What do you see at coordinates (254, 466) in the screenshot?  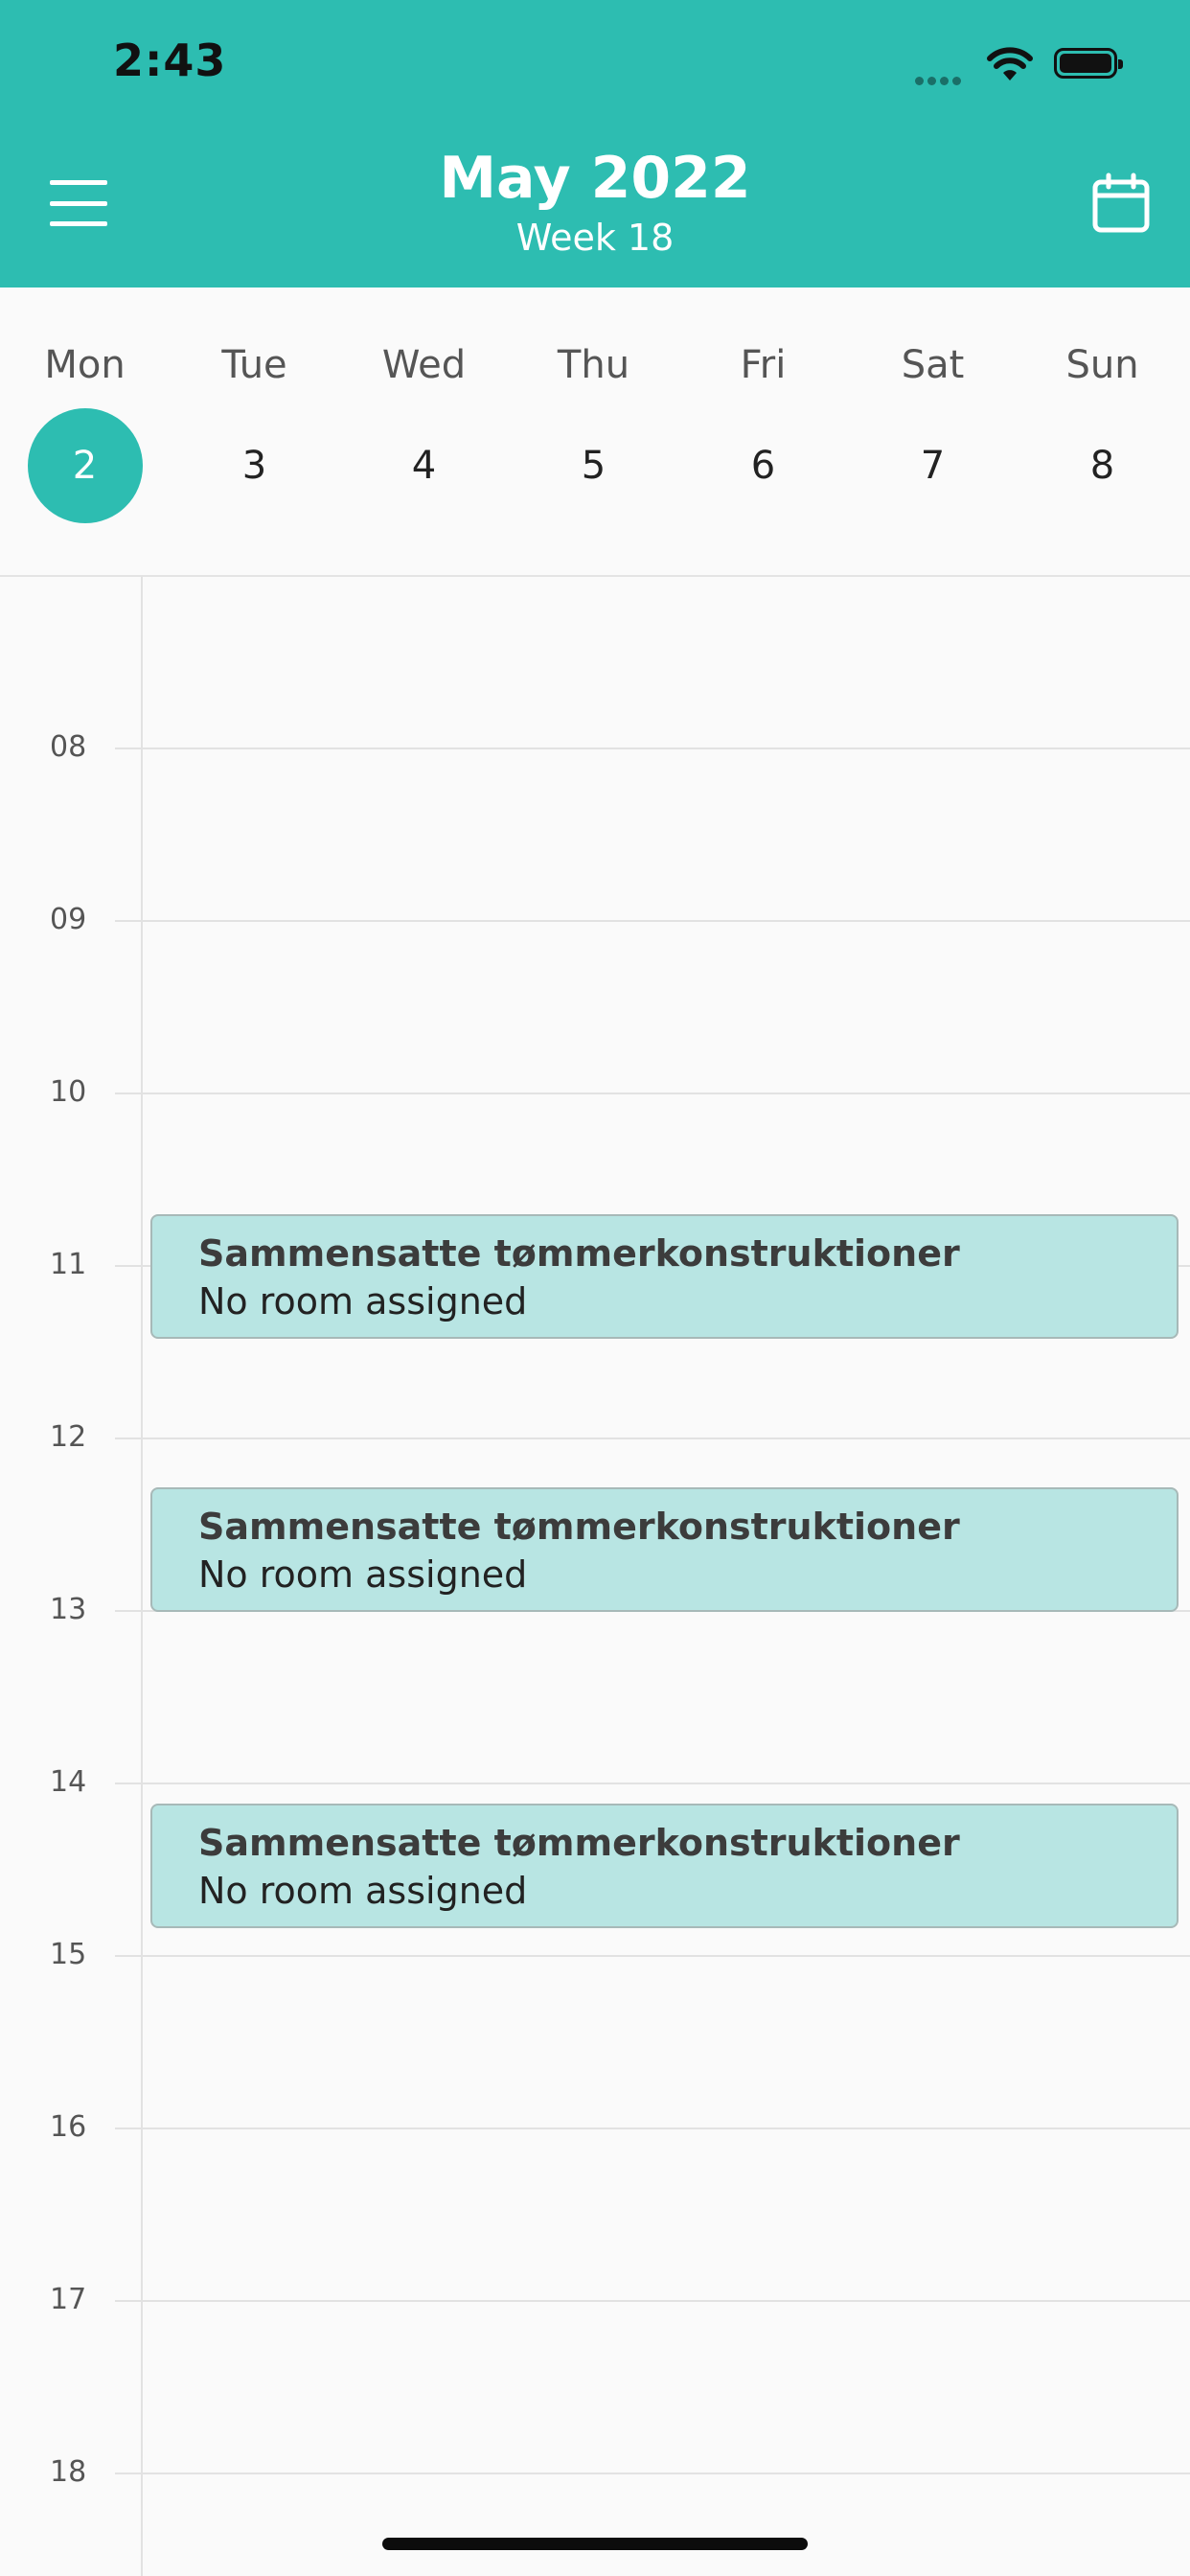 I see `day-number: 3` at bounding box center [254, 466].